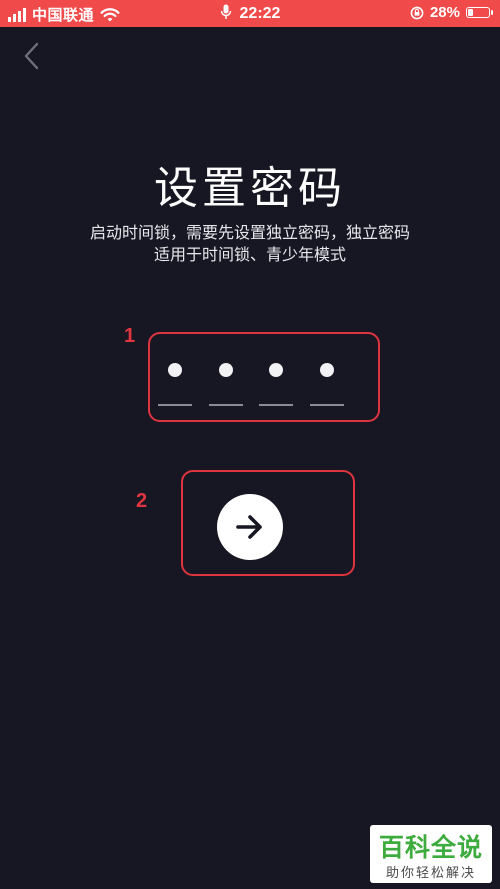  I want to click on microphone-icon, so click(225, 11).